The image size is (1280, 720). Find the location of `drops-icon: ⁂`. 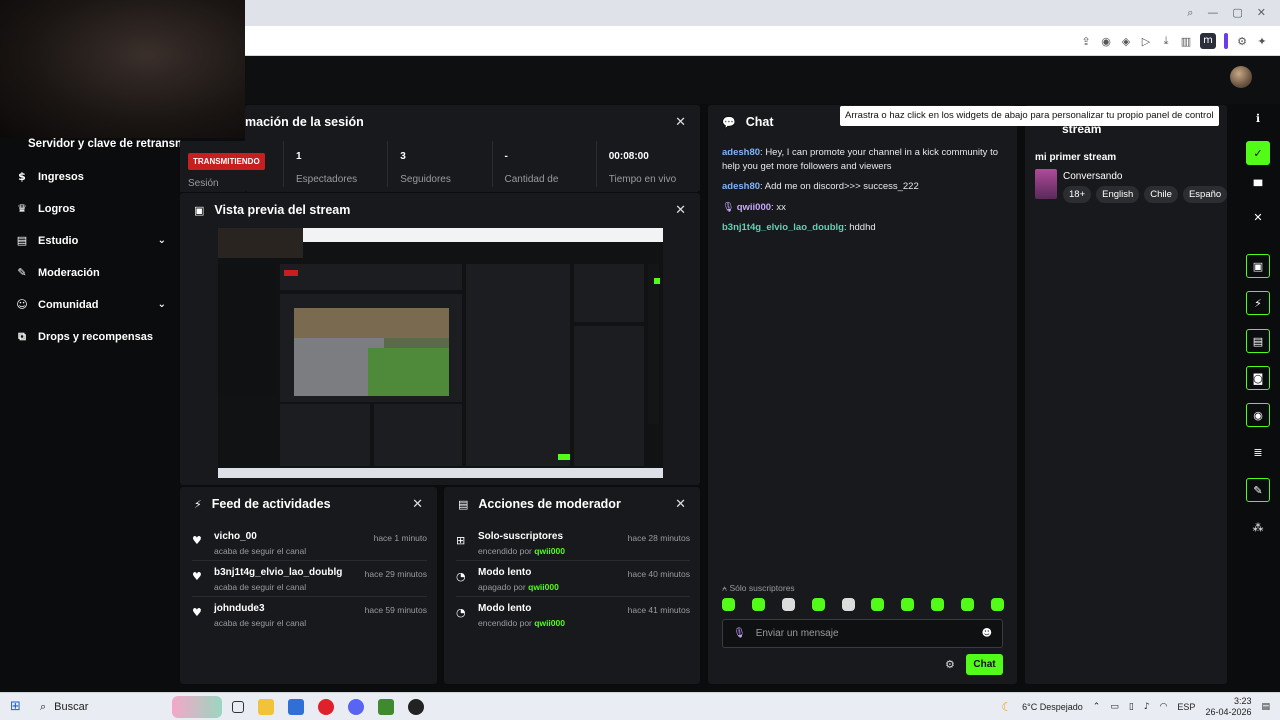

drops-icon: ⁂ is located at coordinates (1258, 527).